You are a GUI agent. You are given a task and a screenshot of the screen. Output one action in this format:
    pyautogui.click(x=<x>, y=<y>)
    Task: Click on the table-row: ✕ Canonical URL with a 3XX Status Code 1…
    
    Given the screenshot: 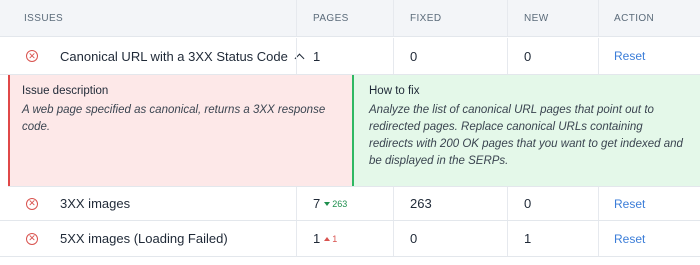 What is the action you would take?
    pyautogui.click(x=350, y=56)
    